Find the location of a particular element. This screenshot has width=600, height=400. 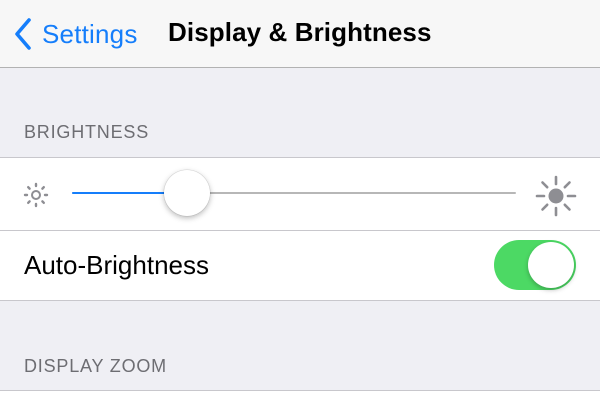

auto-brightness-label: Auto-Brightness is located at coordinates (116, 265).